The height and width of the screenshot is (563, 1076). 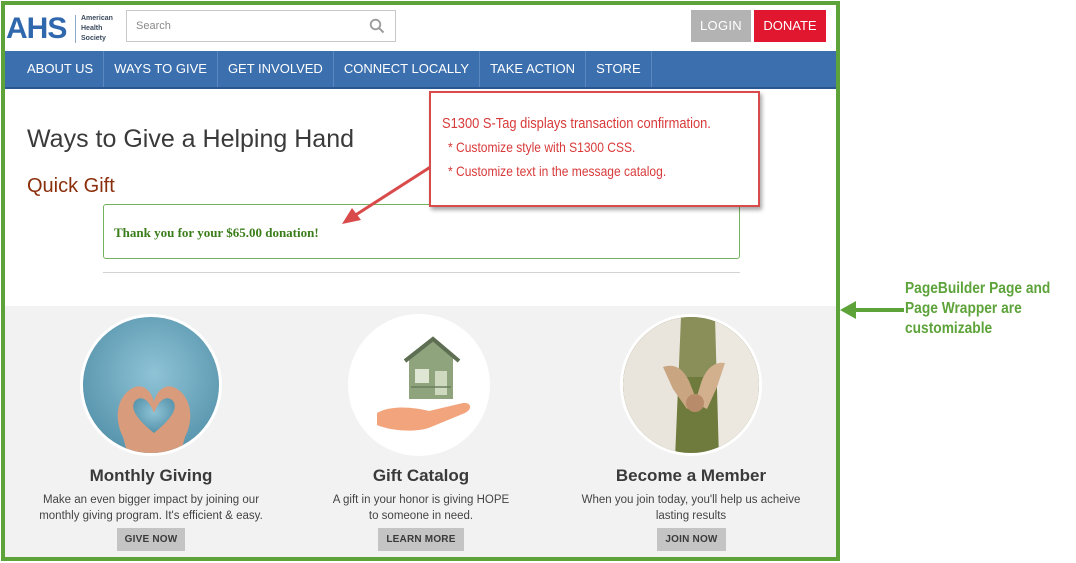 I want to click on heart-hands-image, so click(x=151, y=385).